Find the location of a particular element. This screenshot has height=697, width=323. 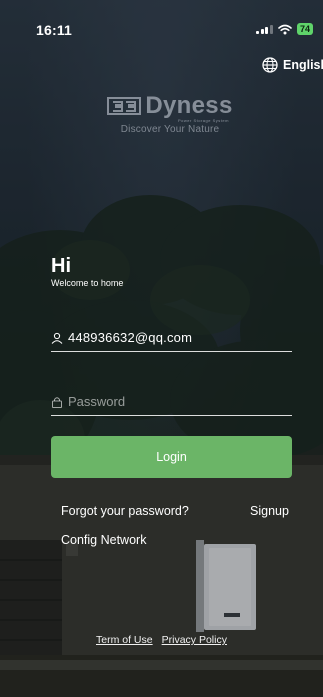

forgot-password-link: Forgot your password? is located at coordinates (125, 511).